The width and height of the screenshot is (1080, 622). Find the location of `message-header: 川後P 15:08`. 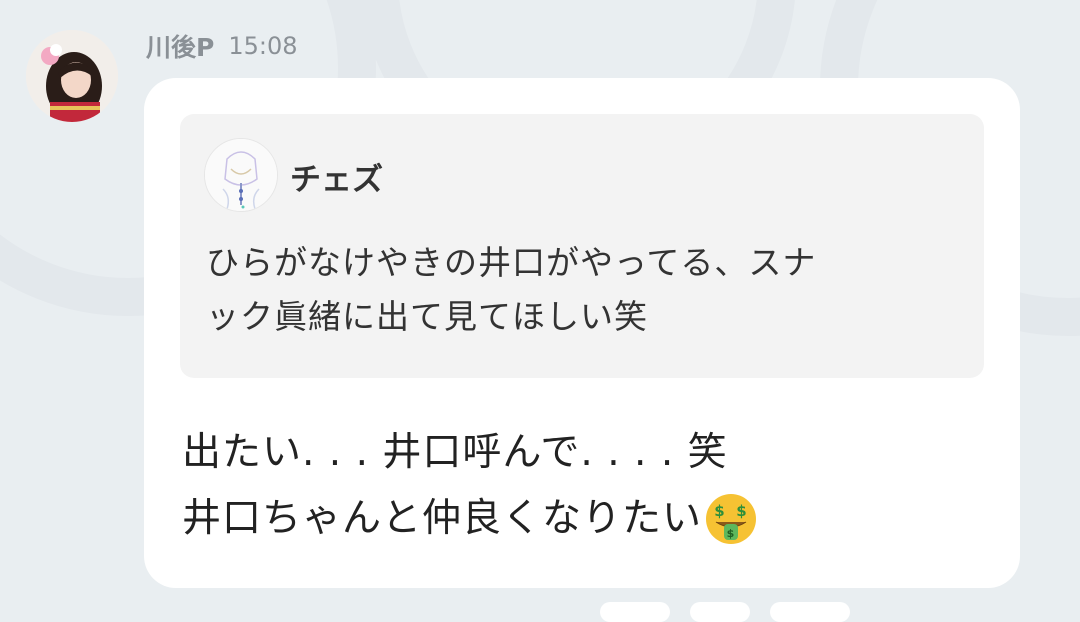

message-header: 川後P 15:08 is located at coordinates (222, 46).